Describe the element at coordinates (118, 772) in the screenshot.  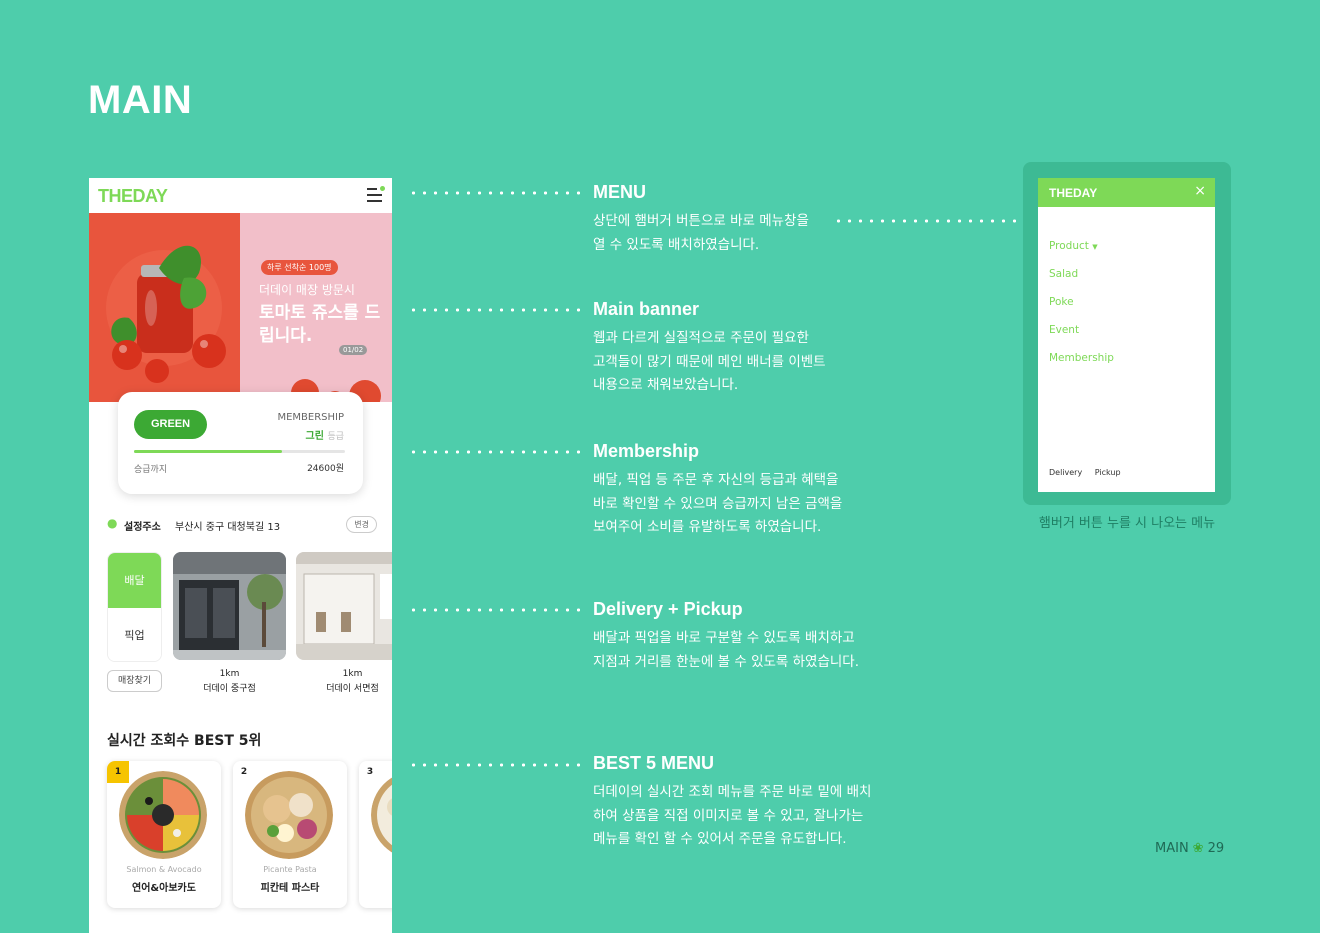
I see `best-rank-badge: 1` at that location.